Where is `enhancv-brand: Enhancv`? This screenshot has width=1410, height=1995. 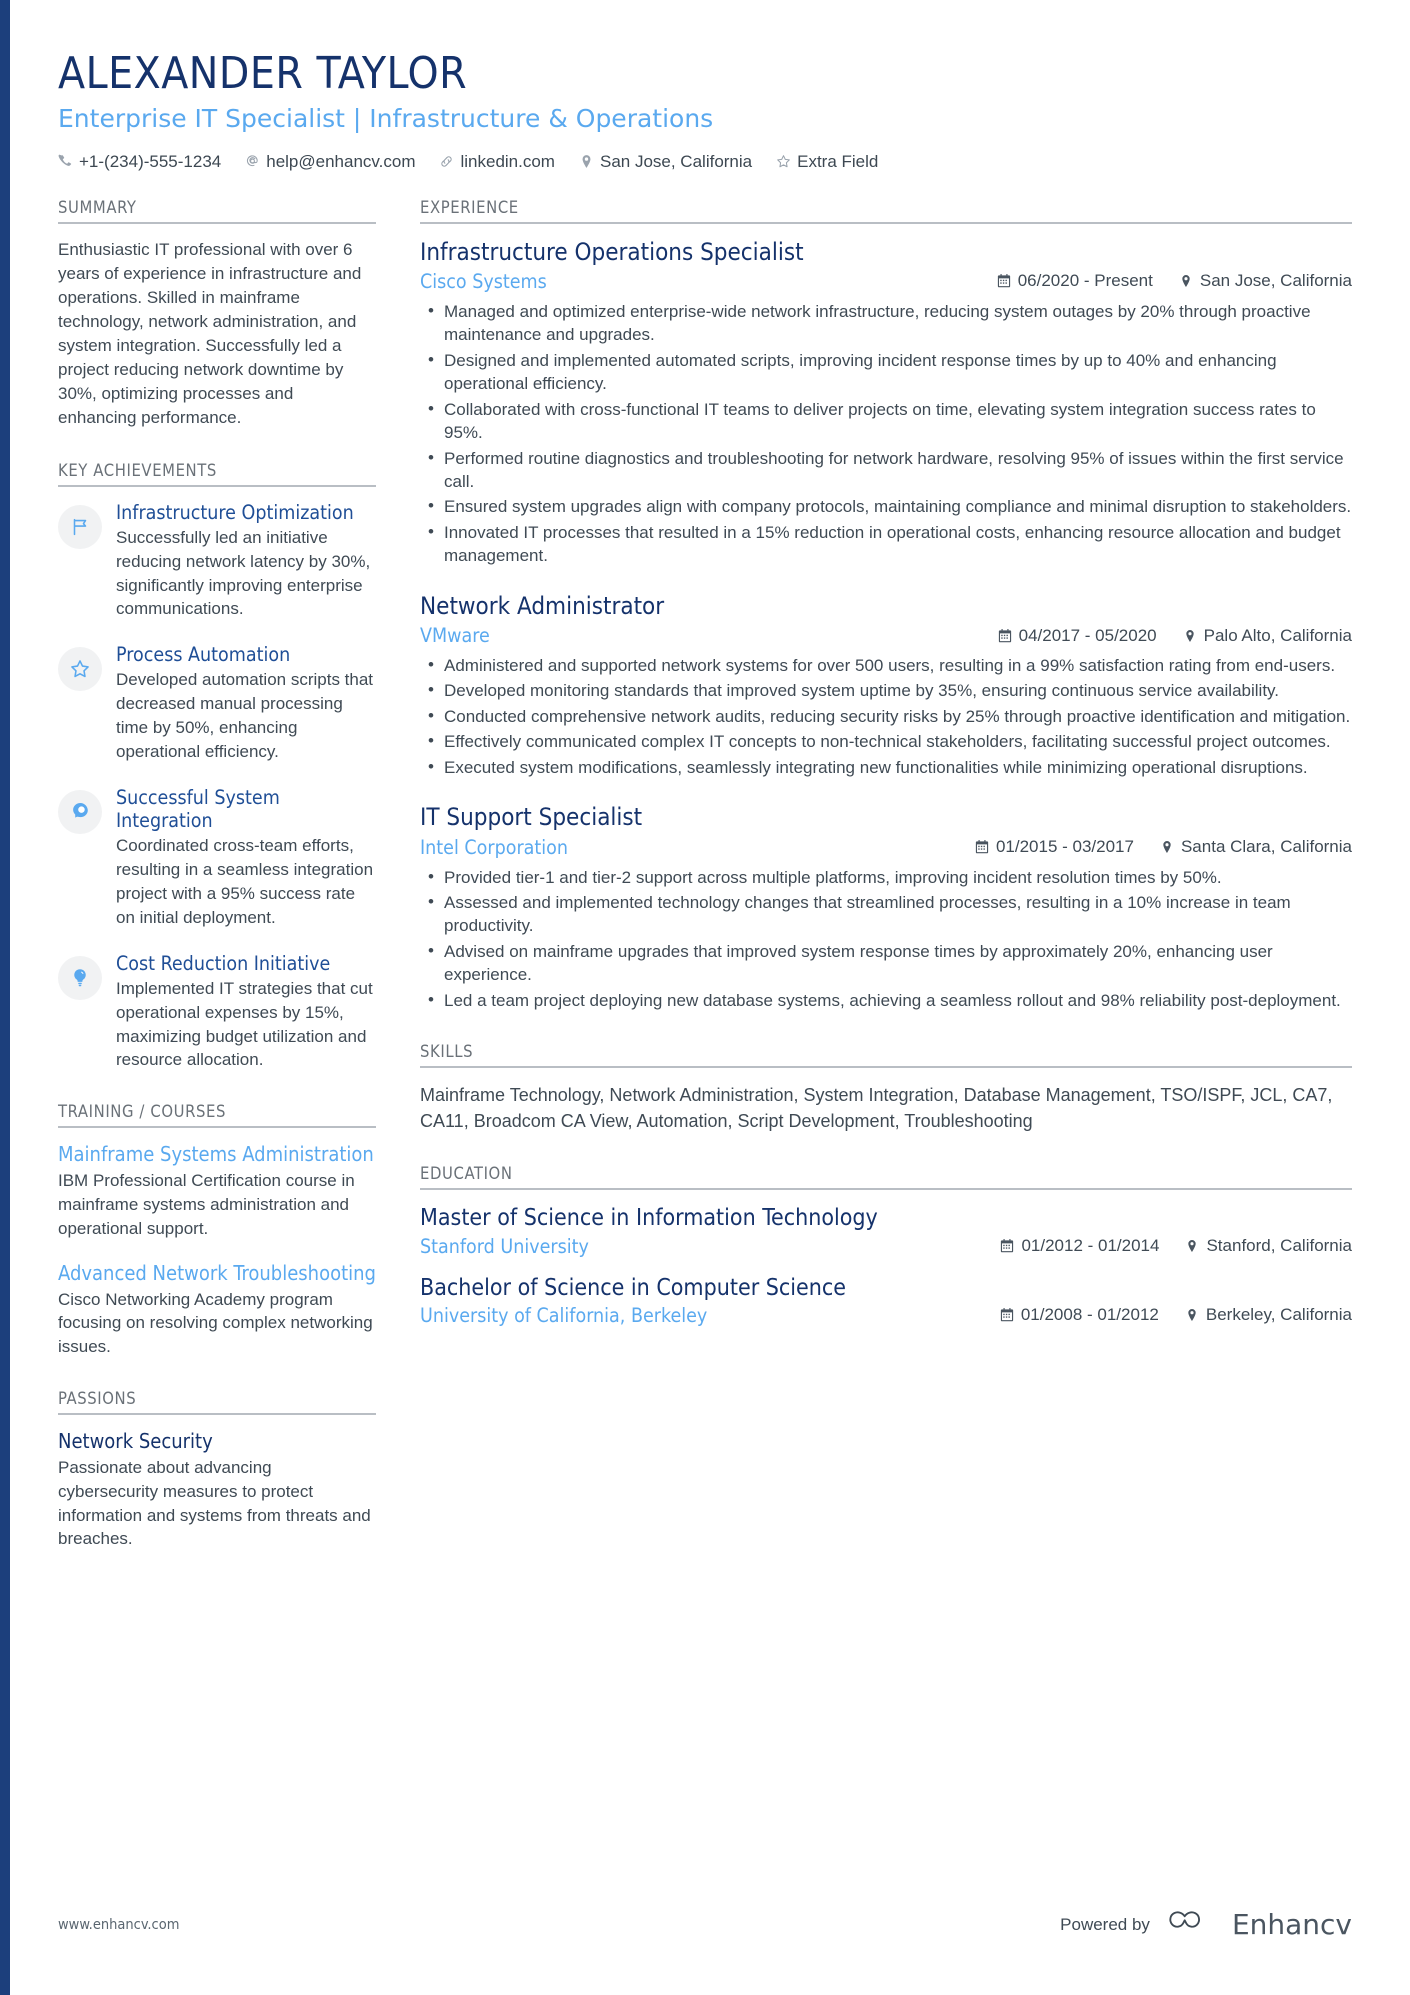 enhancv-brand: Enhancv is located at coordinates (1259, 1924).